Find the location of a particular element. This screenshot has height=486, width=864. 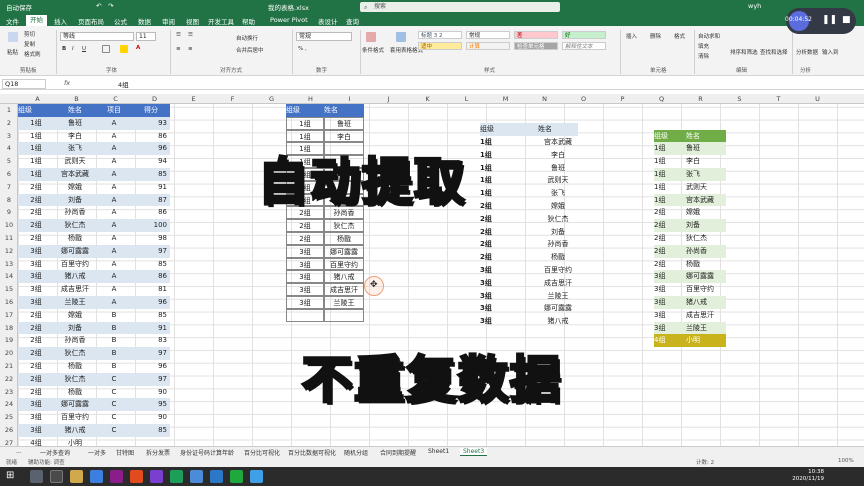

table-cell: 刘备 is located at coordinates (75, 328).